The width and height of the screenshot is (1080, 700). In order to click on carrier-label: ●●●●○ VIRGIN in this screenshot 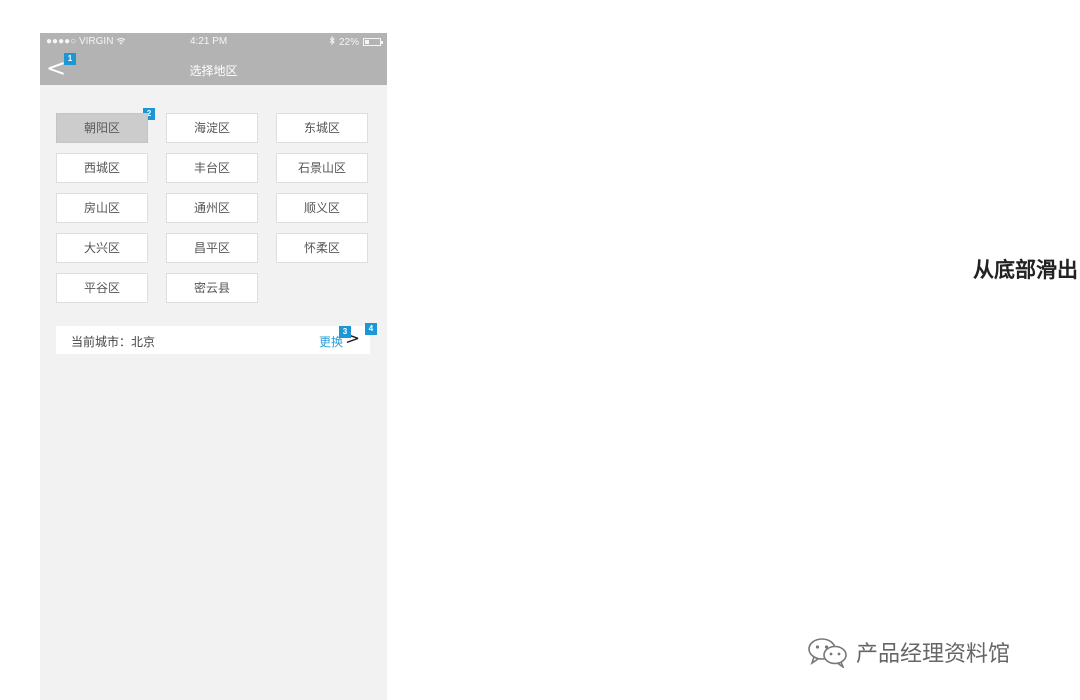, I will do `click(80, 41)`.